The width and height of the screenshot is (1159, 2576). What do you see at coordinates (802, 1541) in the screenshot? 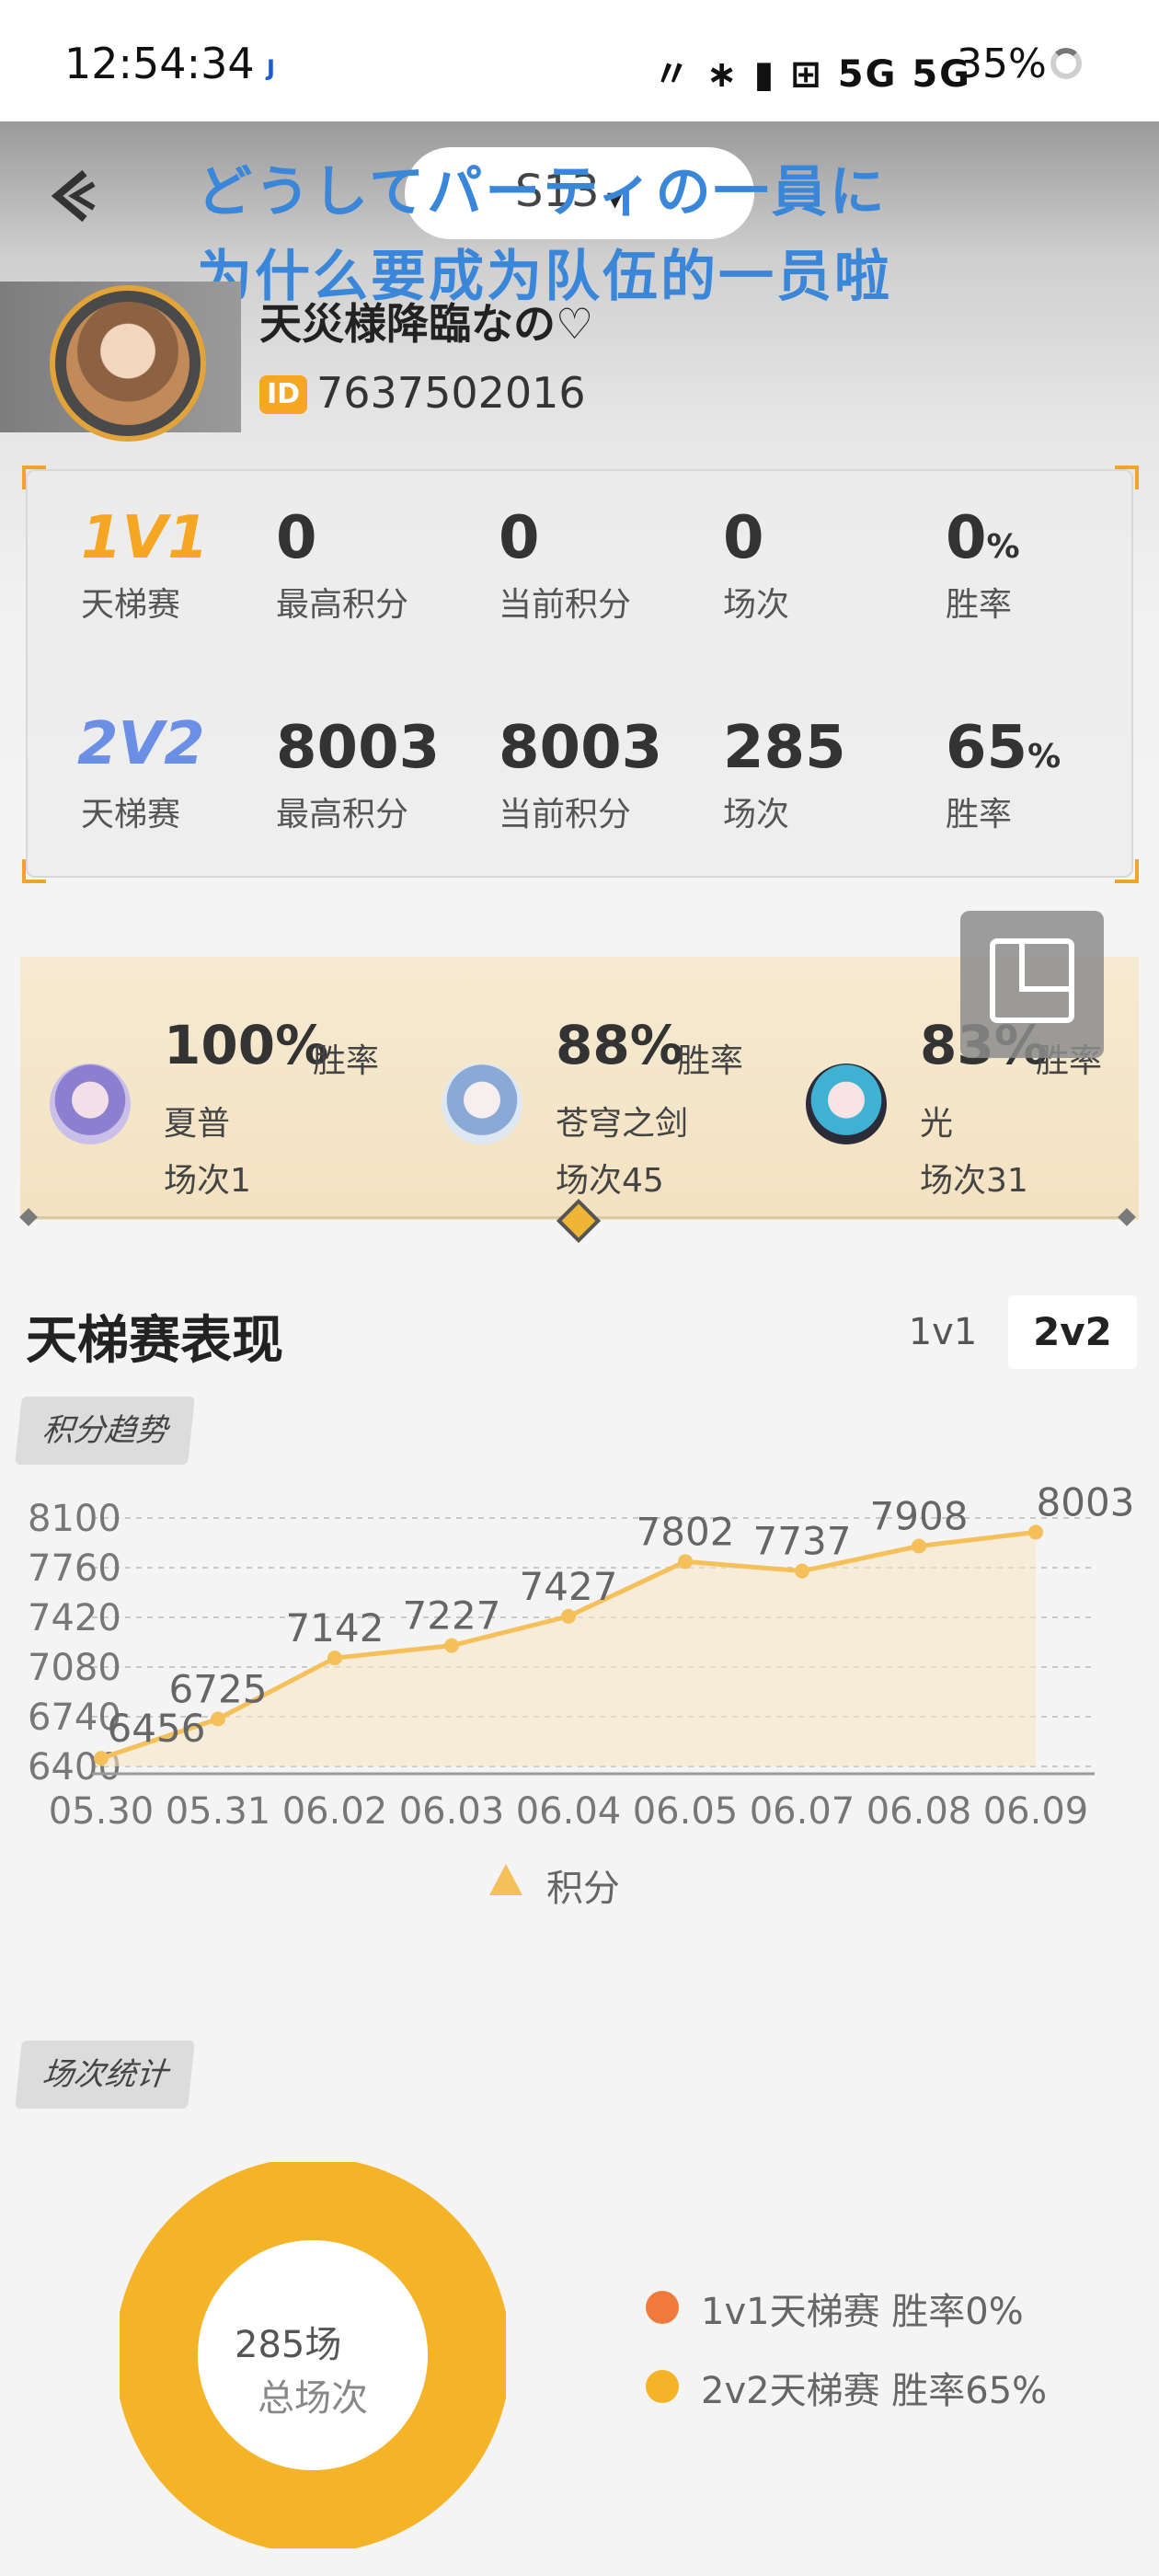
I see `data-label: 7737` at bounding box center [802, 1541].